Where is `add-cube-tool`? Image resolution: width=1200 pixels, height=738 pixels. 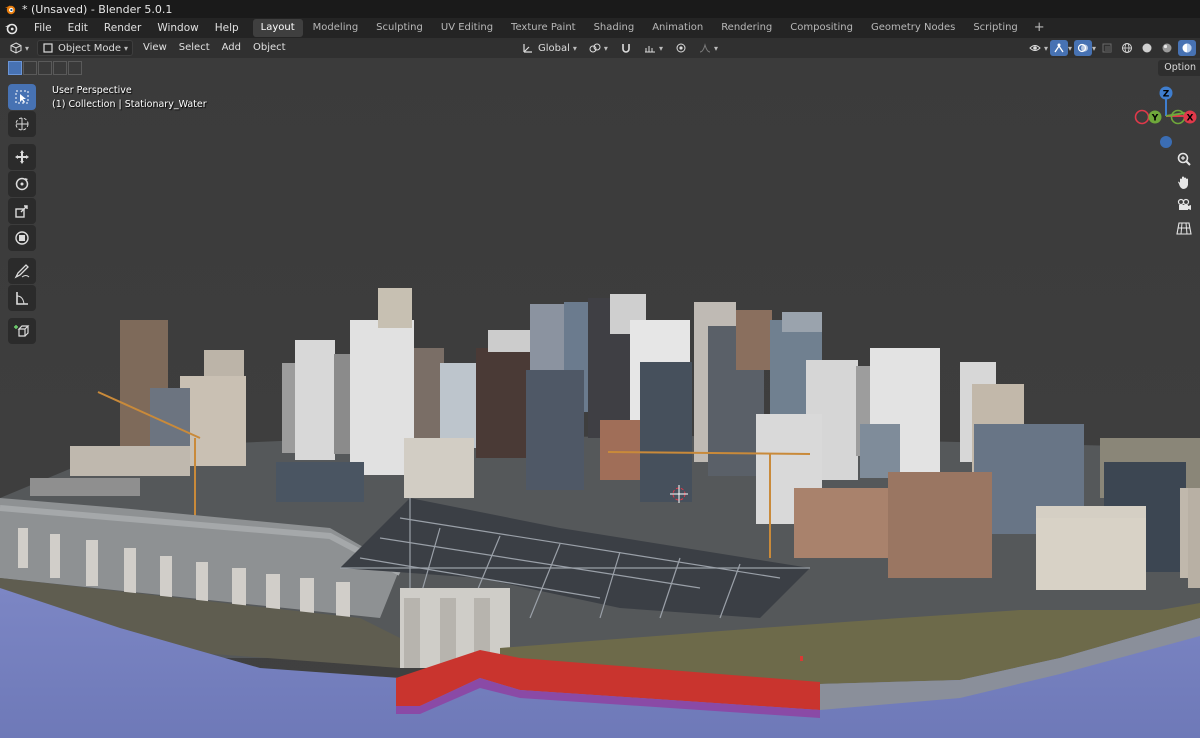
add-cube-tool is located at coordinates (22, 331).